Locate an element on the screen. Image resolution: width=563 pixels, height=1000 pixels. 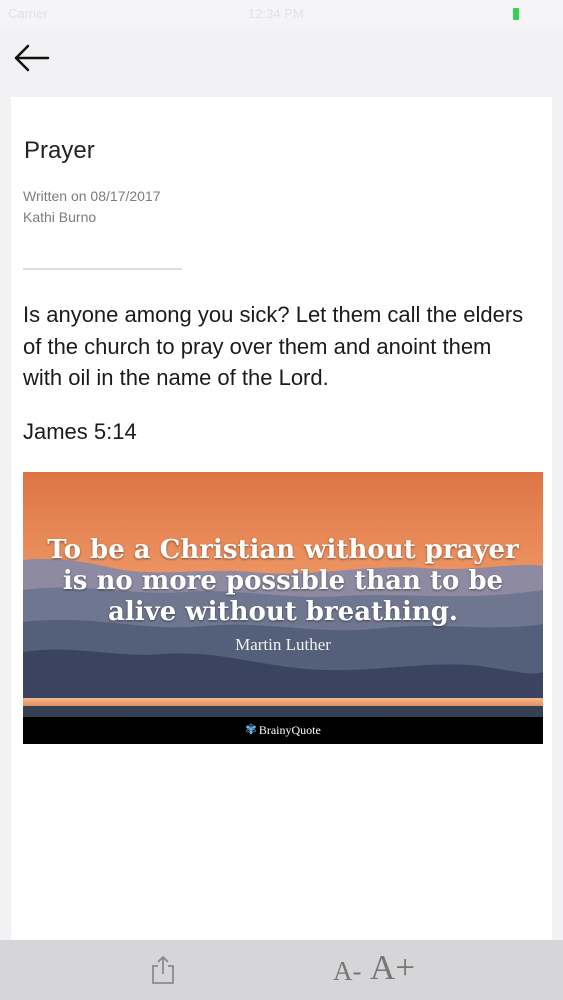
quote-line: alive without breathing. is located at coordinates (283, 612).